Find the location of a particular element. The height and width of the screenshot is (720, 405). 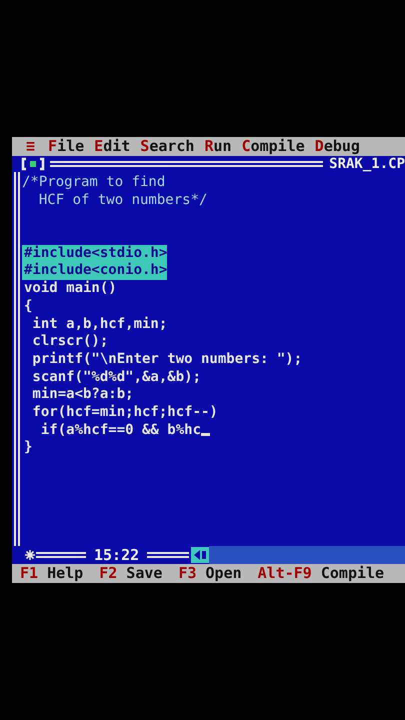

menu-item: Debug is located at coordinates (337, 146).